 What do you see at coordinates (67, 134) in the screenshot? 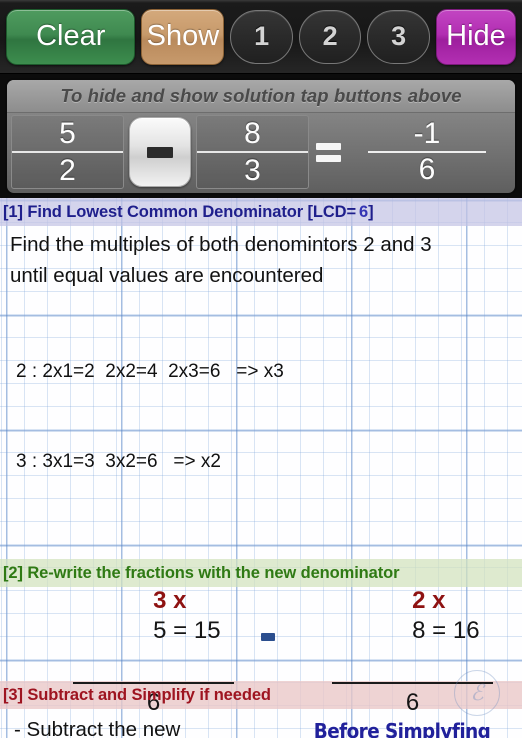
I see `left-numerator-field: 5` at bounding box center [67, 134].